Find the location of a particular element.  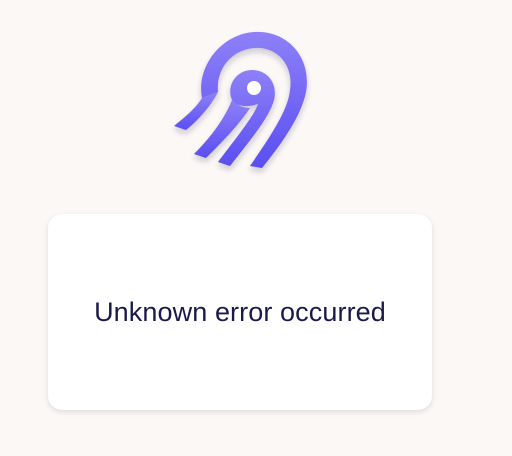

logo-eye is located at coordinates (254, 88).